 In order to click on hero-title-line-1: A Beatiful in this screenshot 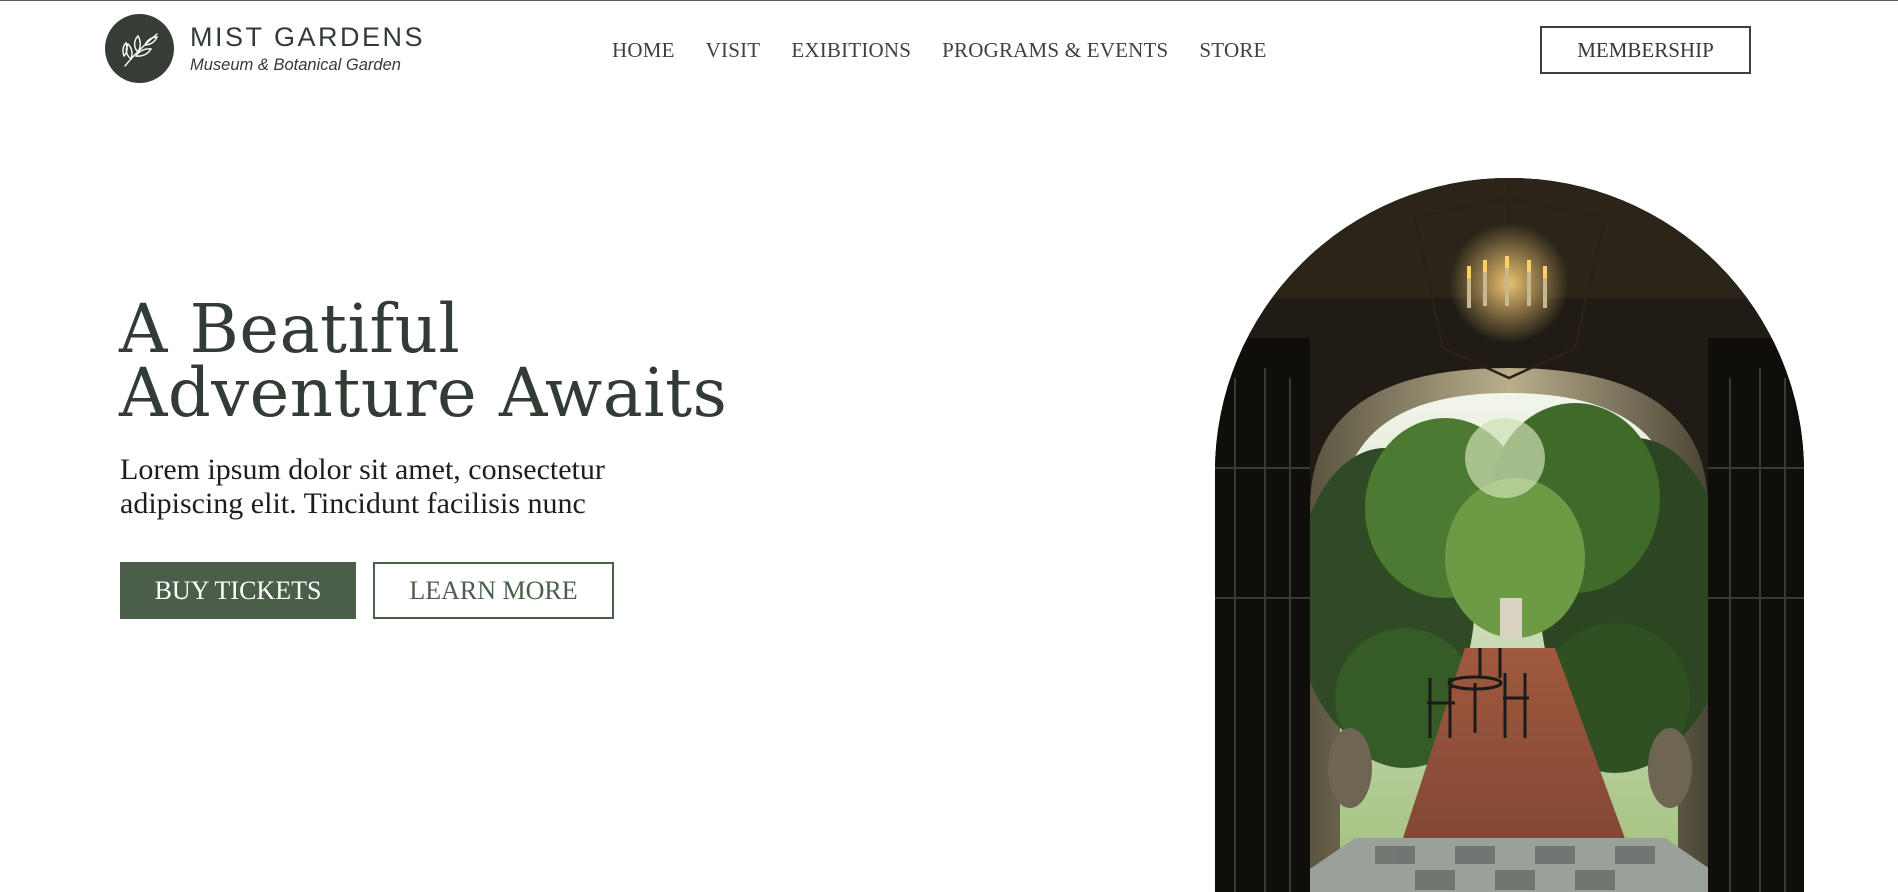, I will do `click(290, 329)`.